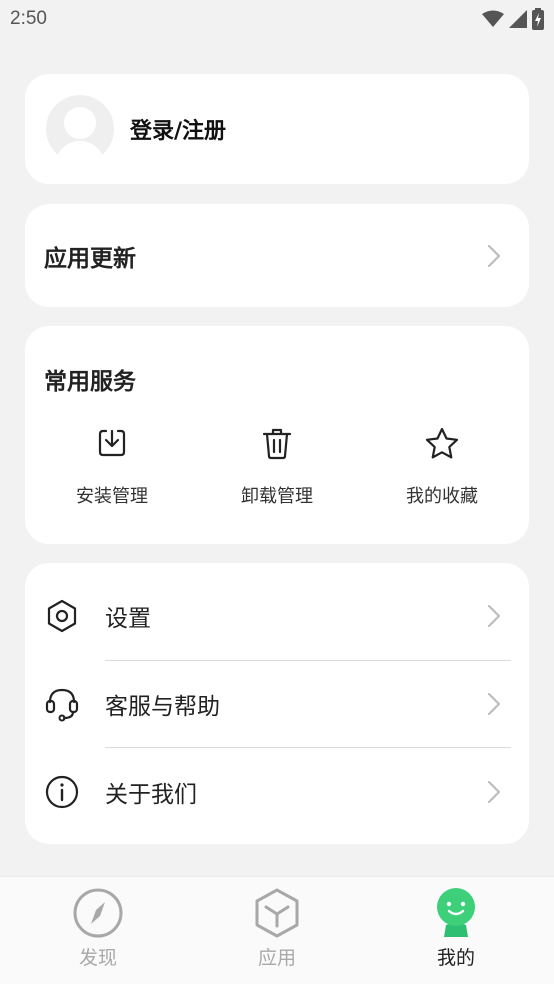 The image size is (554, 984). I want to click on star-icon, so click(442, 443).